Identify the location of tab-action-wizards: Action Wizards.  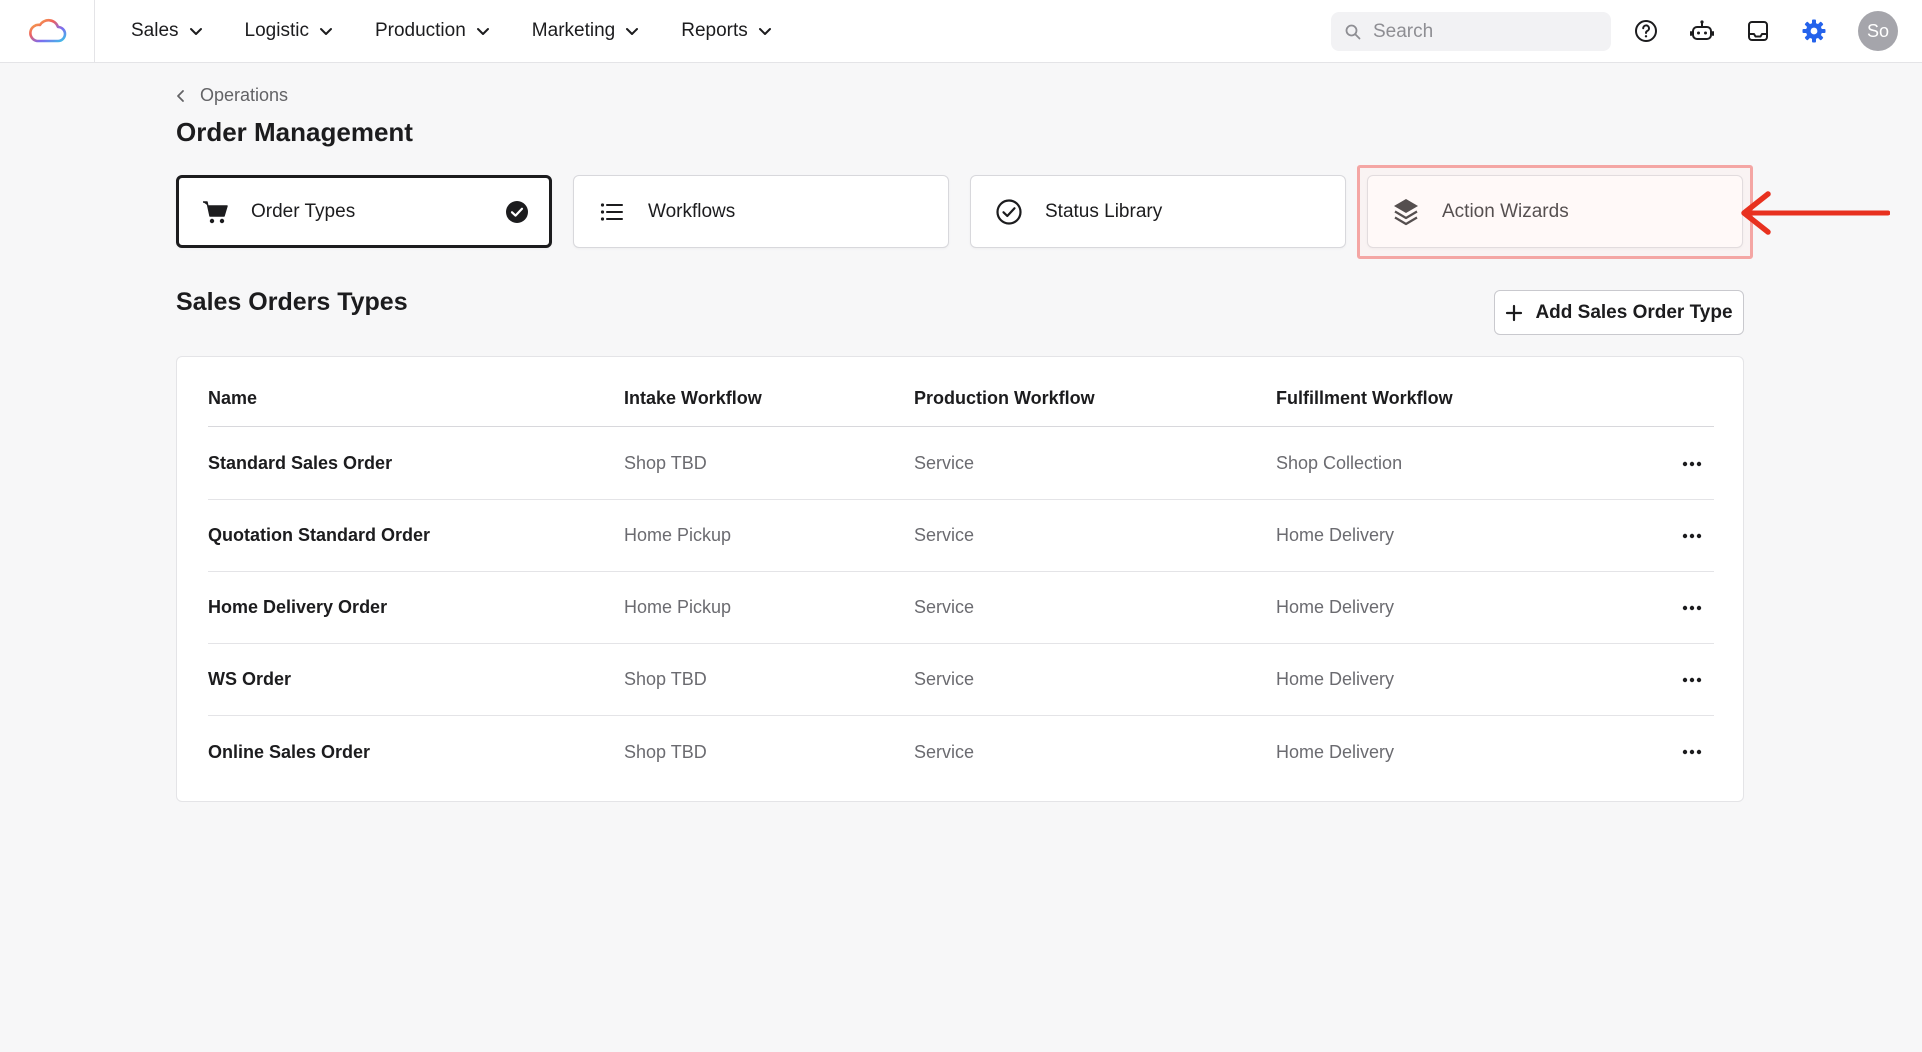
(1555, 211).